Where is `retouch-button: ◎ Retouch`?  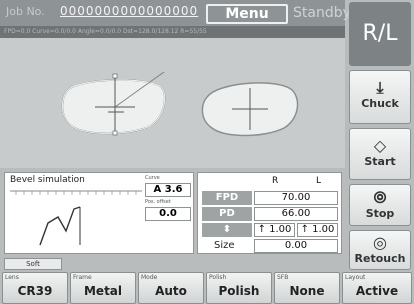 retouch-button: ◎ Retouch is located at coordinates (380, 250).